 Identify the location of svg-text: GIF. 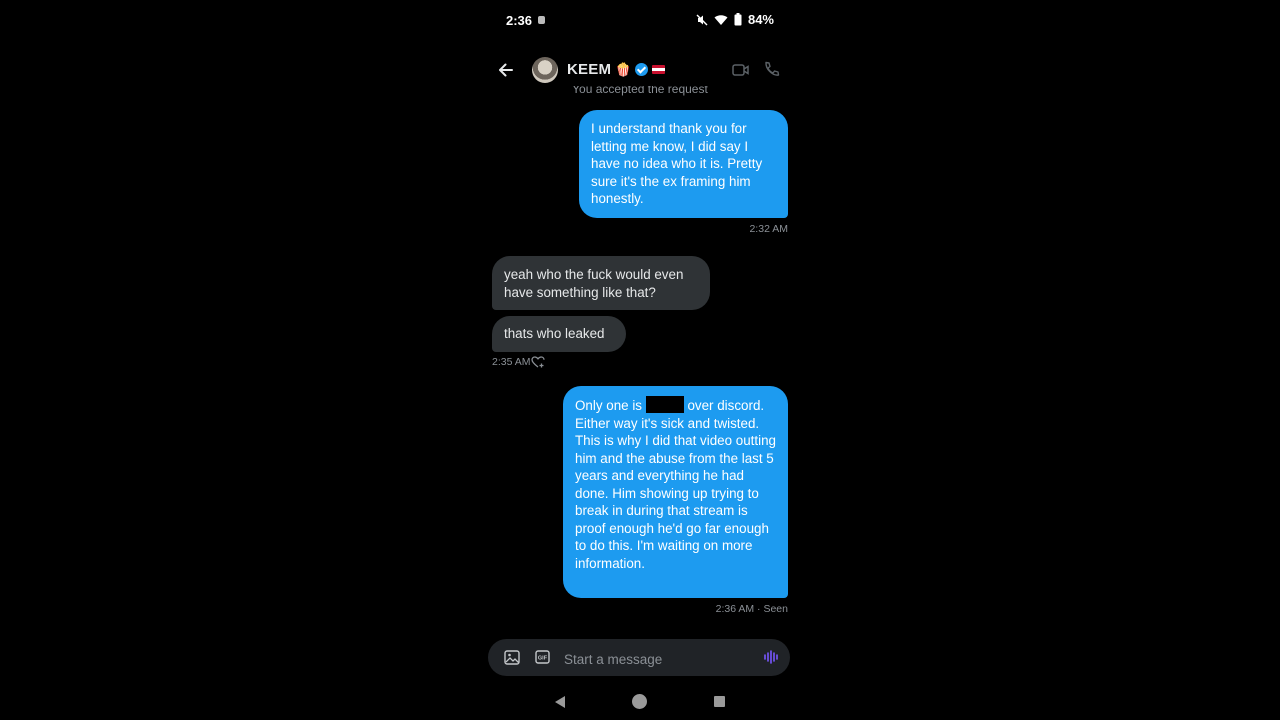
(543, 659).